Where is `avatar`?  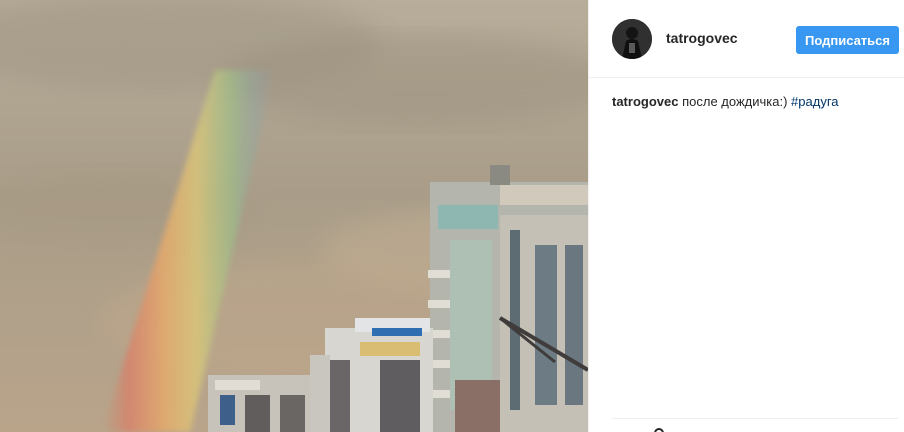 avatar is located at coordinates (632, 39).